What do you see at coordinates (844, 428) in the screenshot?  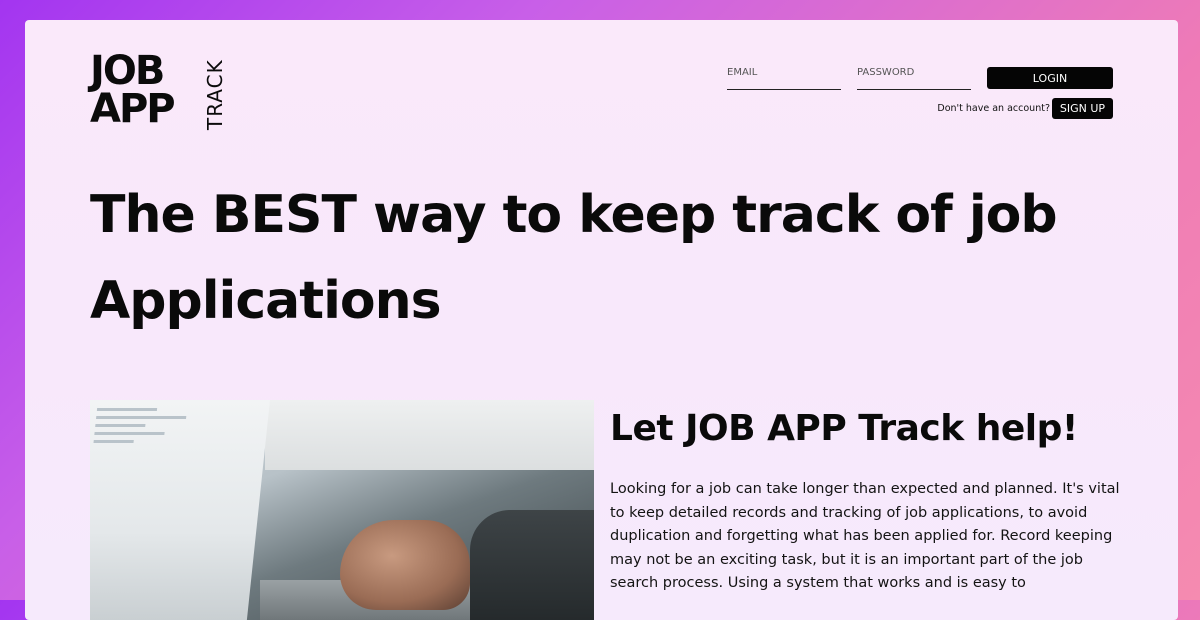 I see `section-heading: Let JOB APP Track help!` at bounding box center [844, 428].